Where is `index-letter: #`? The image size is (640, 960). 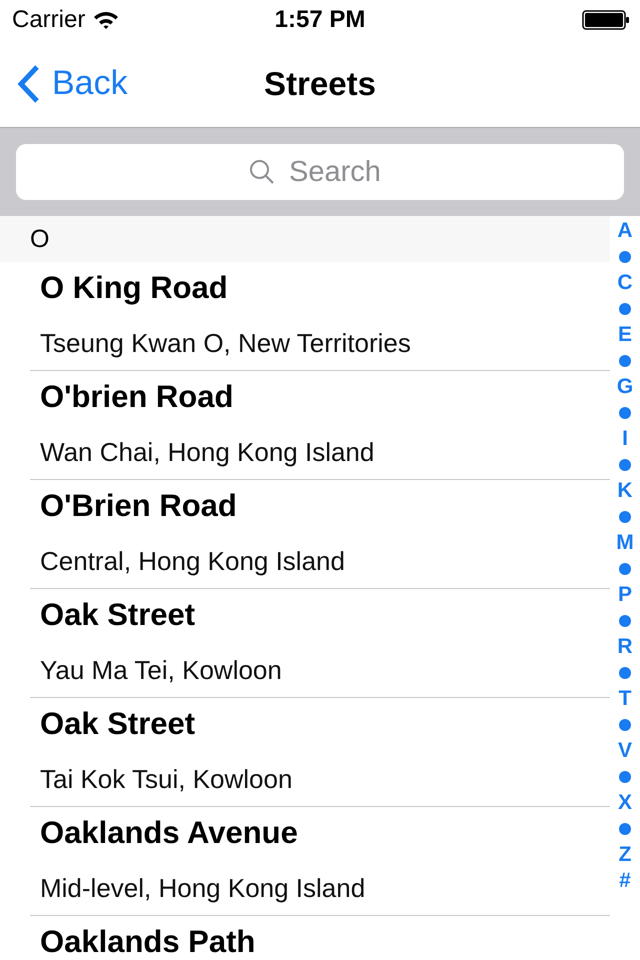
index-letter: # is located at coordinates (625, 881).